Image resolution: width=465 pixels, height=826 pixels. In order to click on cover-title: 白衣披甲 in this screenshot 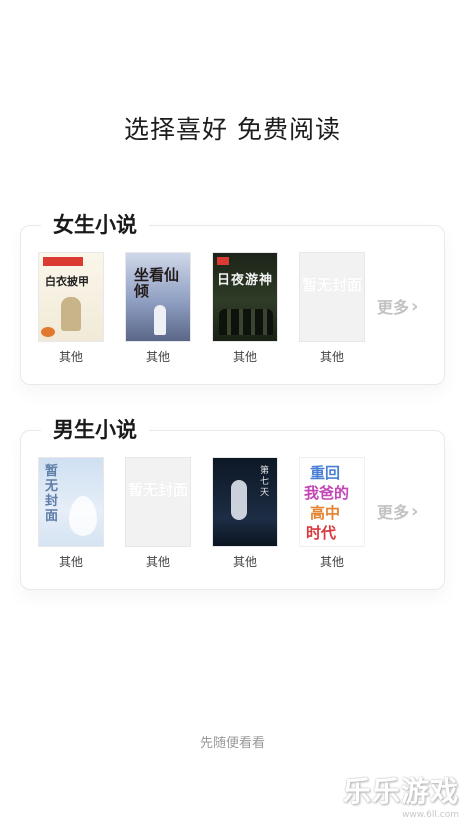, I will do `click(67, 281)`.